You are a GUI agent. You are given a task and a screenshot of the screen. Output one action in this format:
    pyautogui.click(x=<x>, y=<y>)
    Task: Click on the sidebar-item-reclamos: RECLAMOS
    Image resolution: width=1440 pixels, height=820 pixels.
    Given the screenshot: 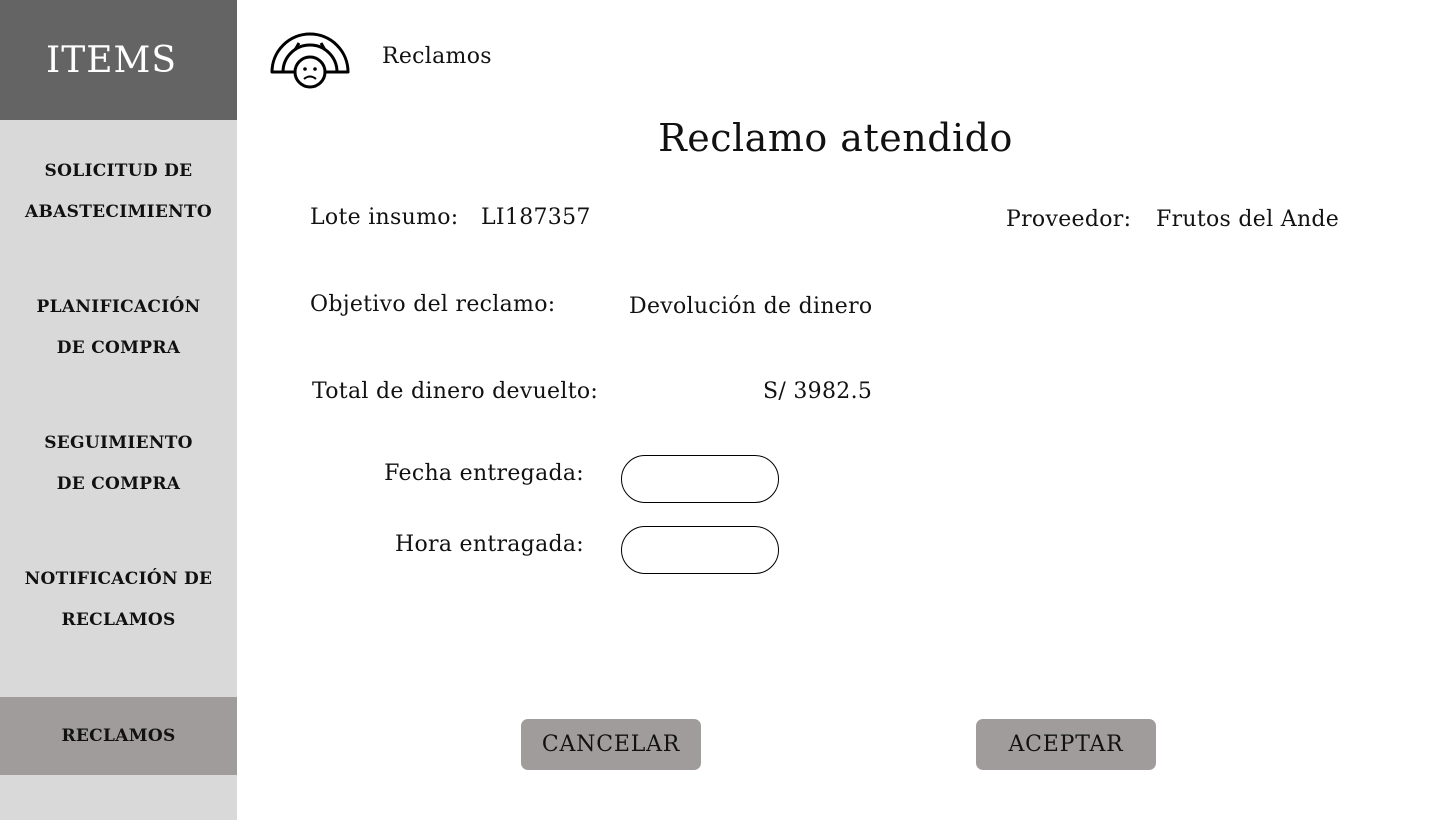 What is the action you would take?
    pyautogui.click(x=118, y=736)
    